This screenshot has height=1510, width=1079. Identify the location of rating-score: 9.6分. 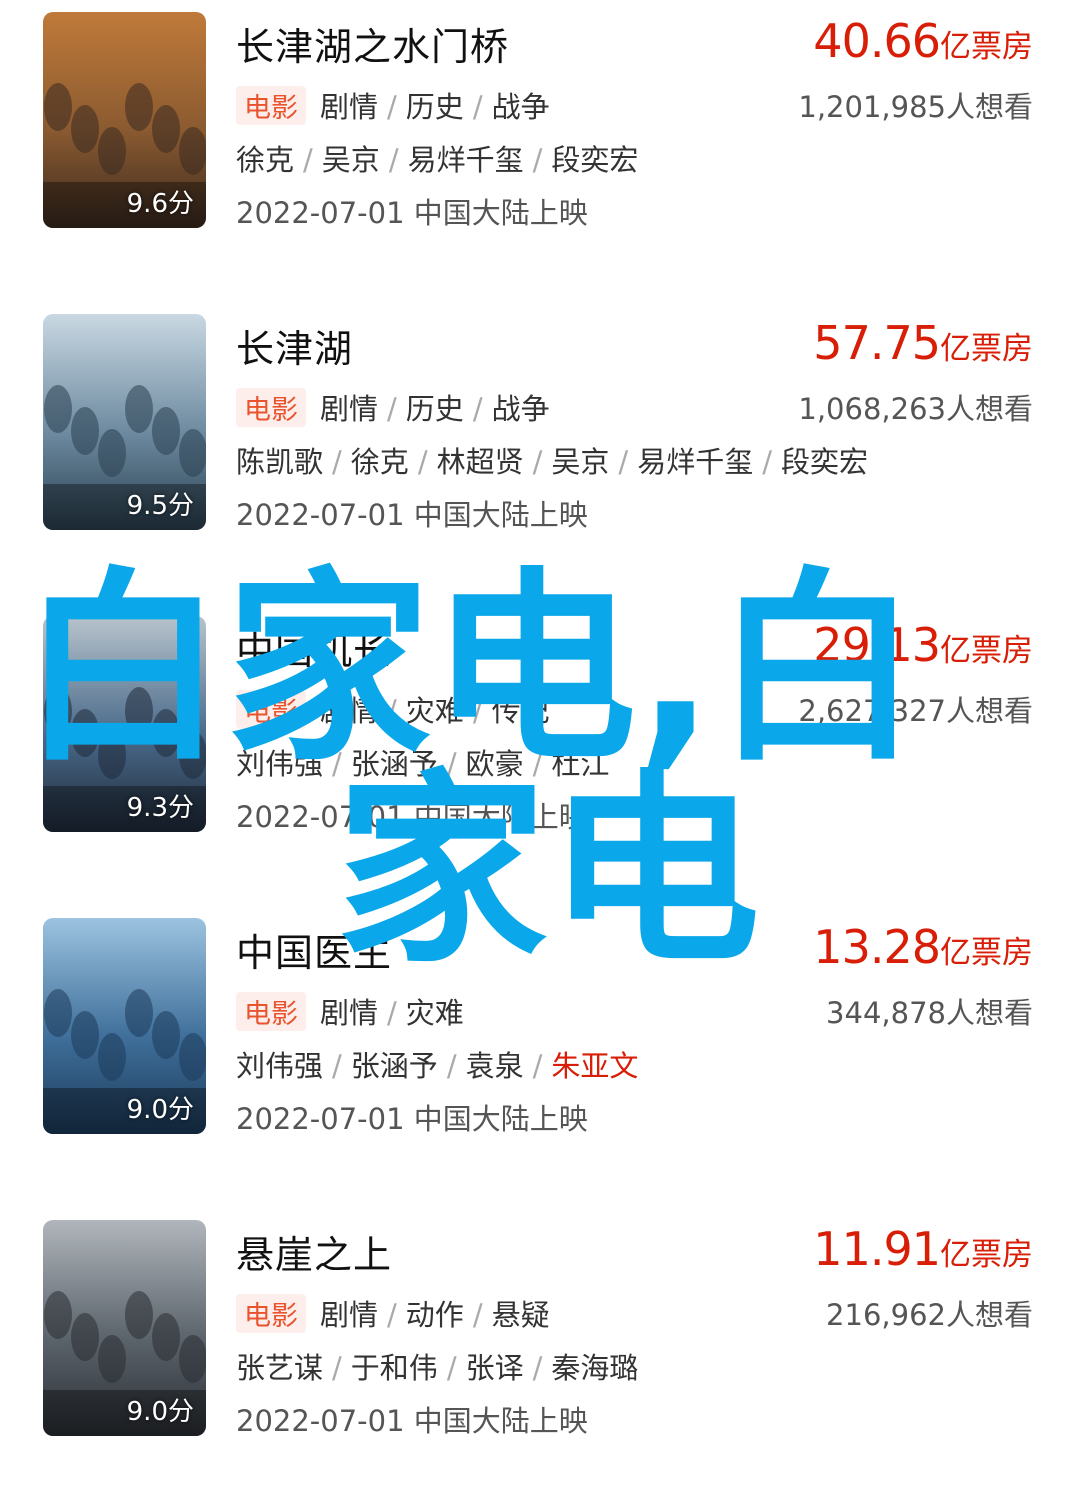
(160, 204).